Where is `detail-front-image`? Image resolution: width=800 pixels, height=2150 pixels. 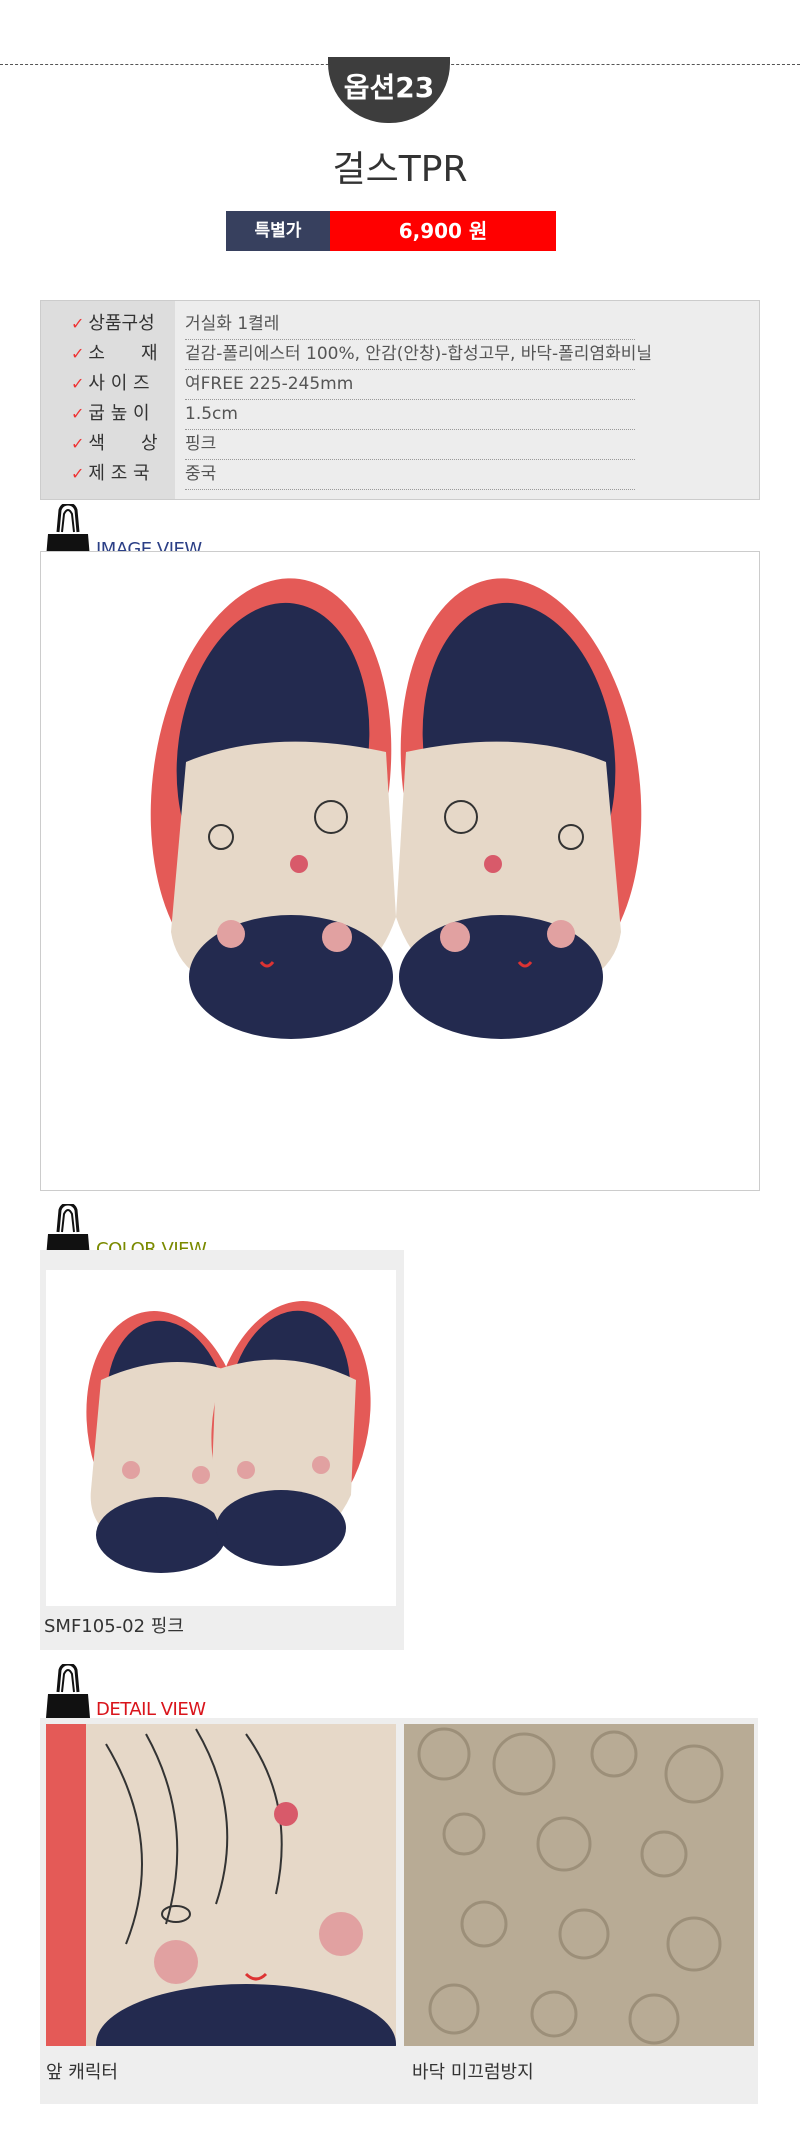
detail-front-image is located at coordinates (221, 1885).